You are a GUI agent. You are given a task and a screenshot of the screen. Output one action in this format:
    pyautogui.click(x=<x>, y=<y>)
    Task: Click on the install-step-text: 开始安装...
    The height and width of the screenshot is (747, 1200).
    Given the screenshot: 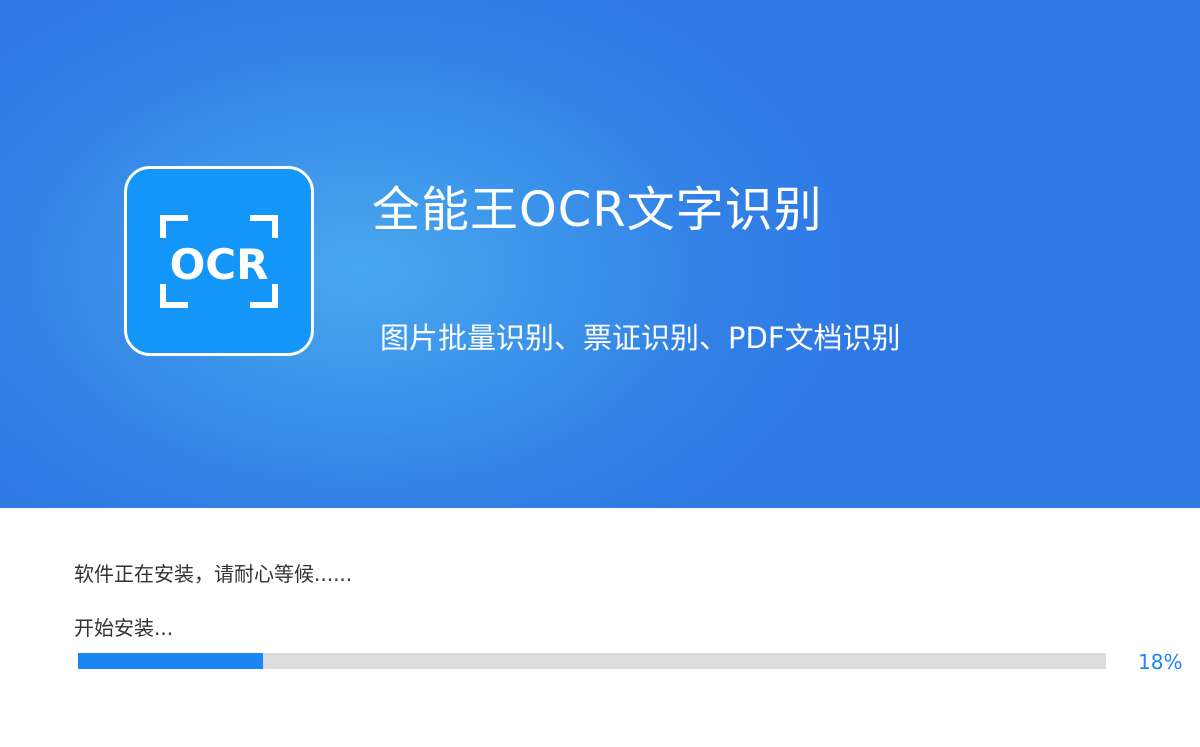 What is the action you would take?
    pyautogui.click(x=124, y=628)
    